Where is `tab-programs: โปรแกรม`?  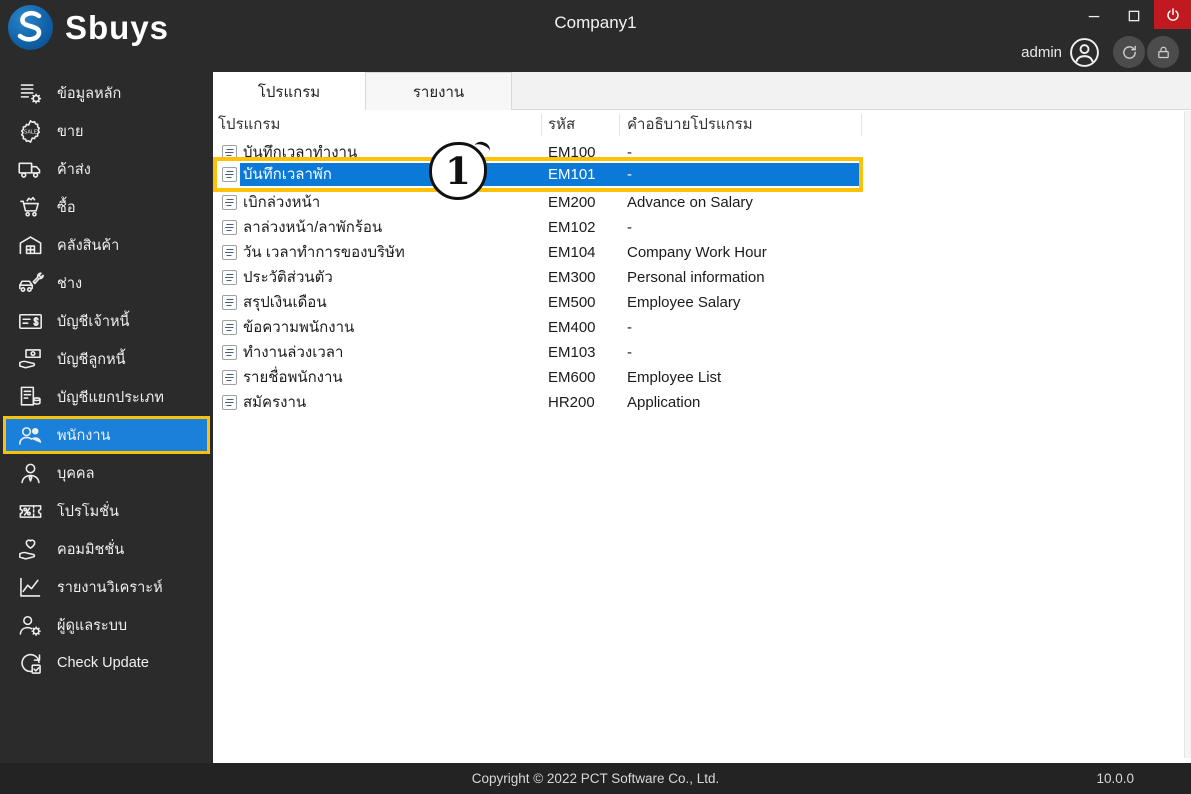
tab-programs: โปรแกรม is located at coordinates (289, 91).